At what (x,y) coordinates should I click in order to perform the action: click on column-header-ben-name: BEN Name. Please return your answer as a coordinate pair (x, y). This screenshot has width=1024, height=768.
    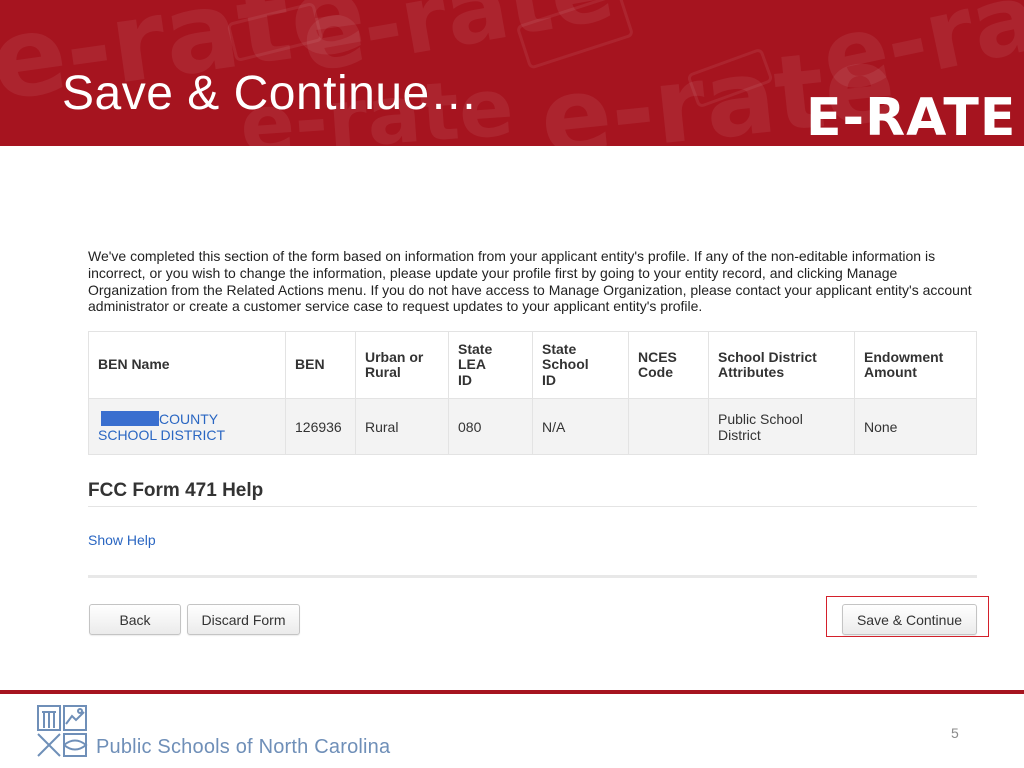
    Looking at the image, I should click on (187, 365).